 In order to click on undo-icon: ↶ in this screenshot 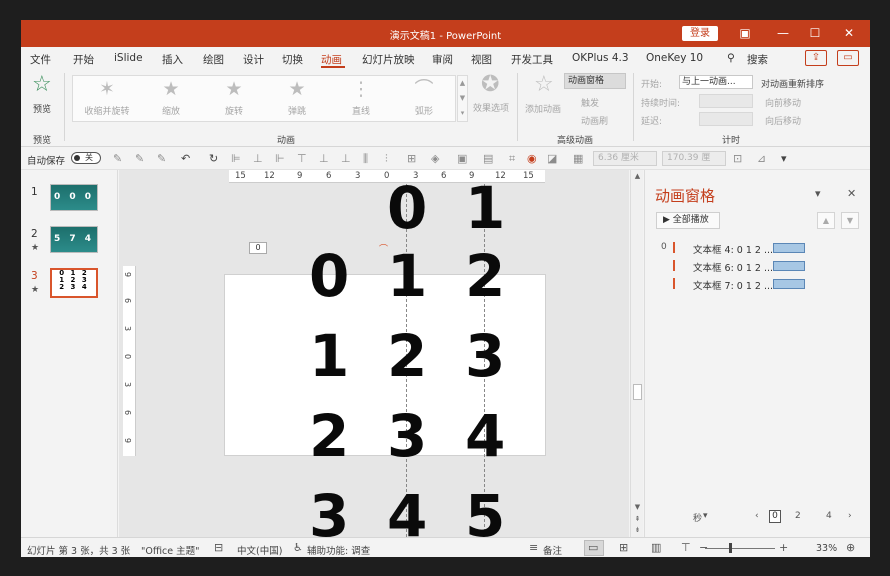, I will do `click(185, 159)`.